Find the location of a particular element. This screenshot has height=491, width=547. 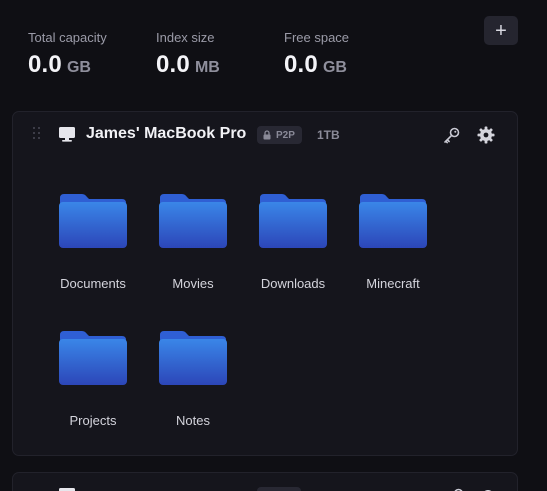

folder-downloads: Downloads is located at coordinates (293, 241).